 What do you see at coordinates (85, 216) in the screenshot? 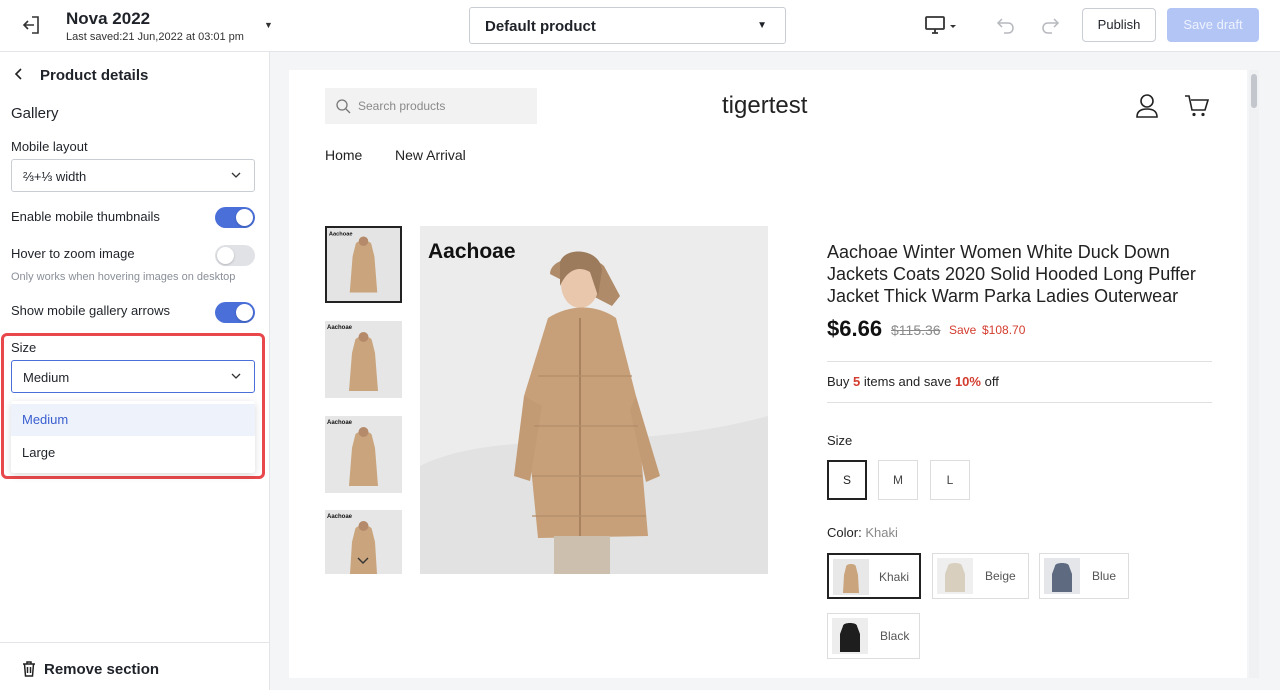
I see `enable-thumbnails-label: Enable mobile thumbnails` at bounding box center [85, 216].